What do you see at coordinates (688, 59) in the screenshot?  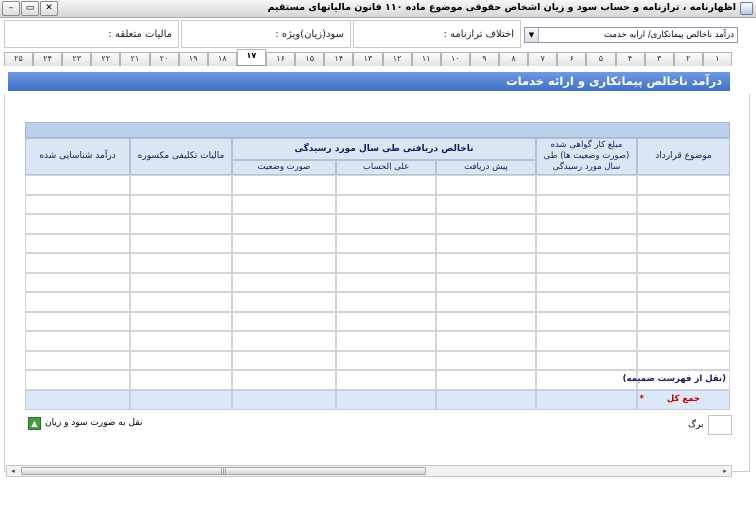 I see `tab-2: ۲` at bounding box center [688, 59].